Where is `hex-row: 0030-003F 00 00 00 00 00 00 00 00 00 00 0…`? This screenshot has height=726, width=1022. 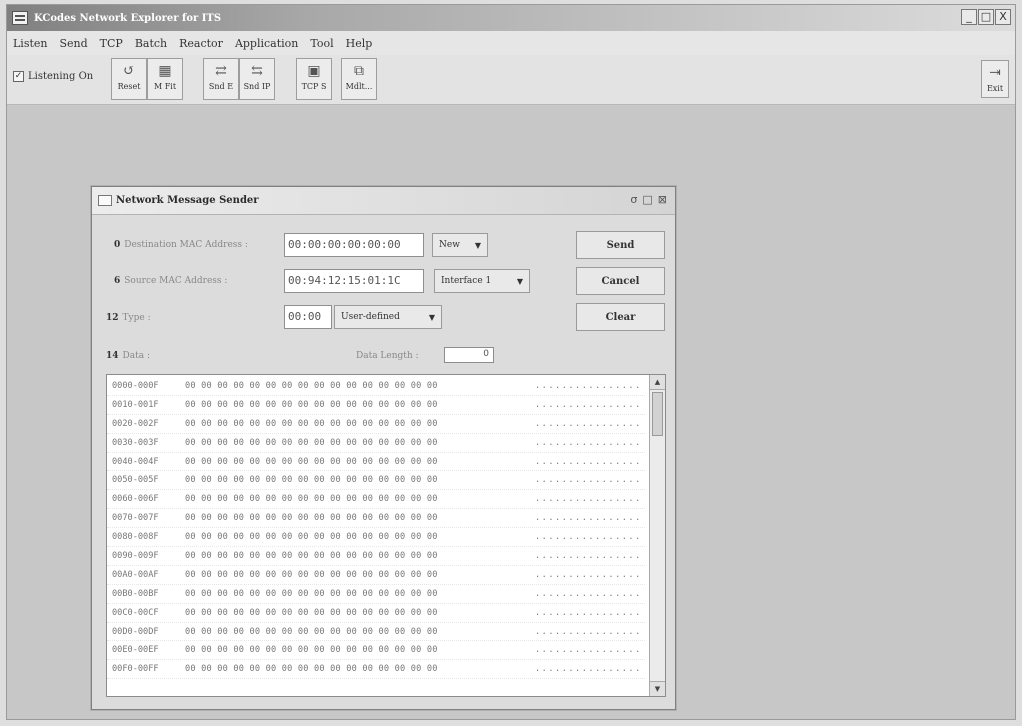
hex-row: 0030-003F 00 00 00 00 00 00 00 00 00 00 0… is located at coordinates (376, 443).